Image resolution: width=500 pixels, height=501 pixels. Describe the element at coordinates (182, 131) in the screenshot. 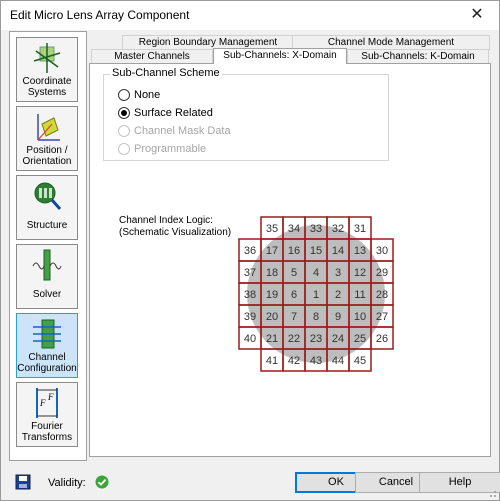

I see `radio-label: Channel Mask Data` at that location.